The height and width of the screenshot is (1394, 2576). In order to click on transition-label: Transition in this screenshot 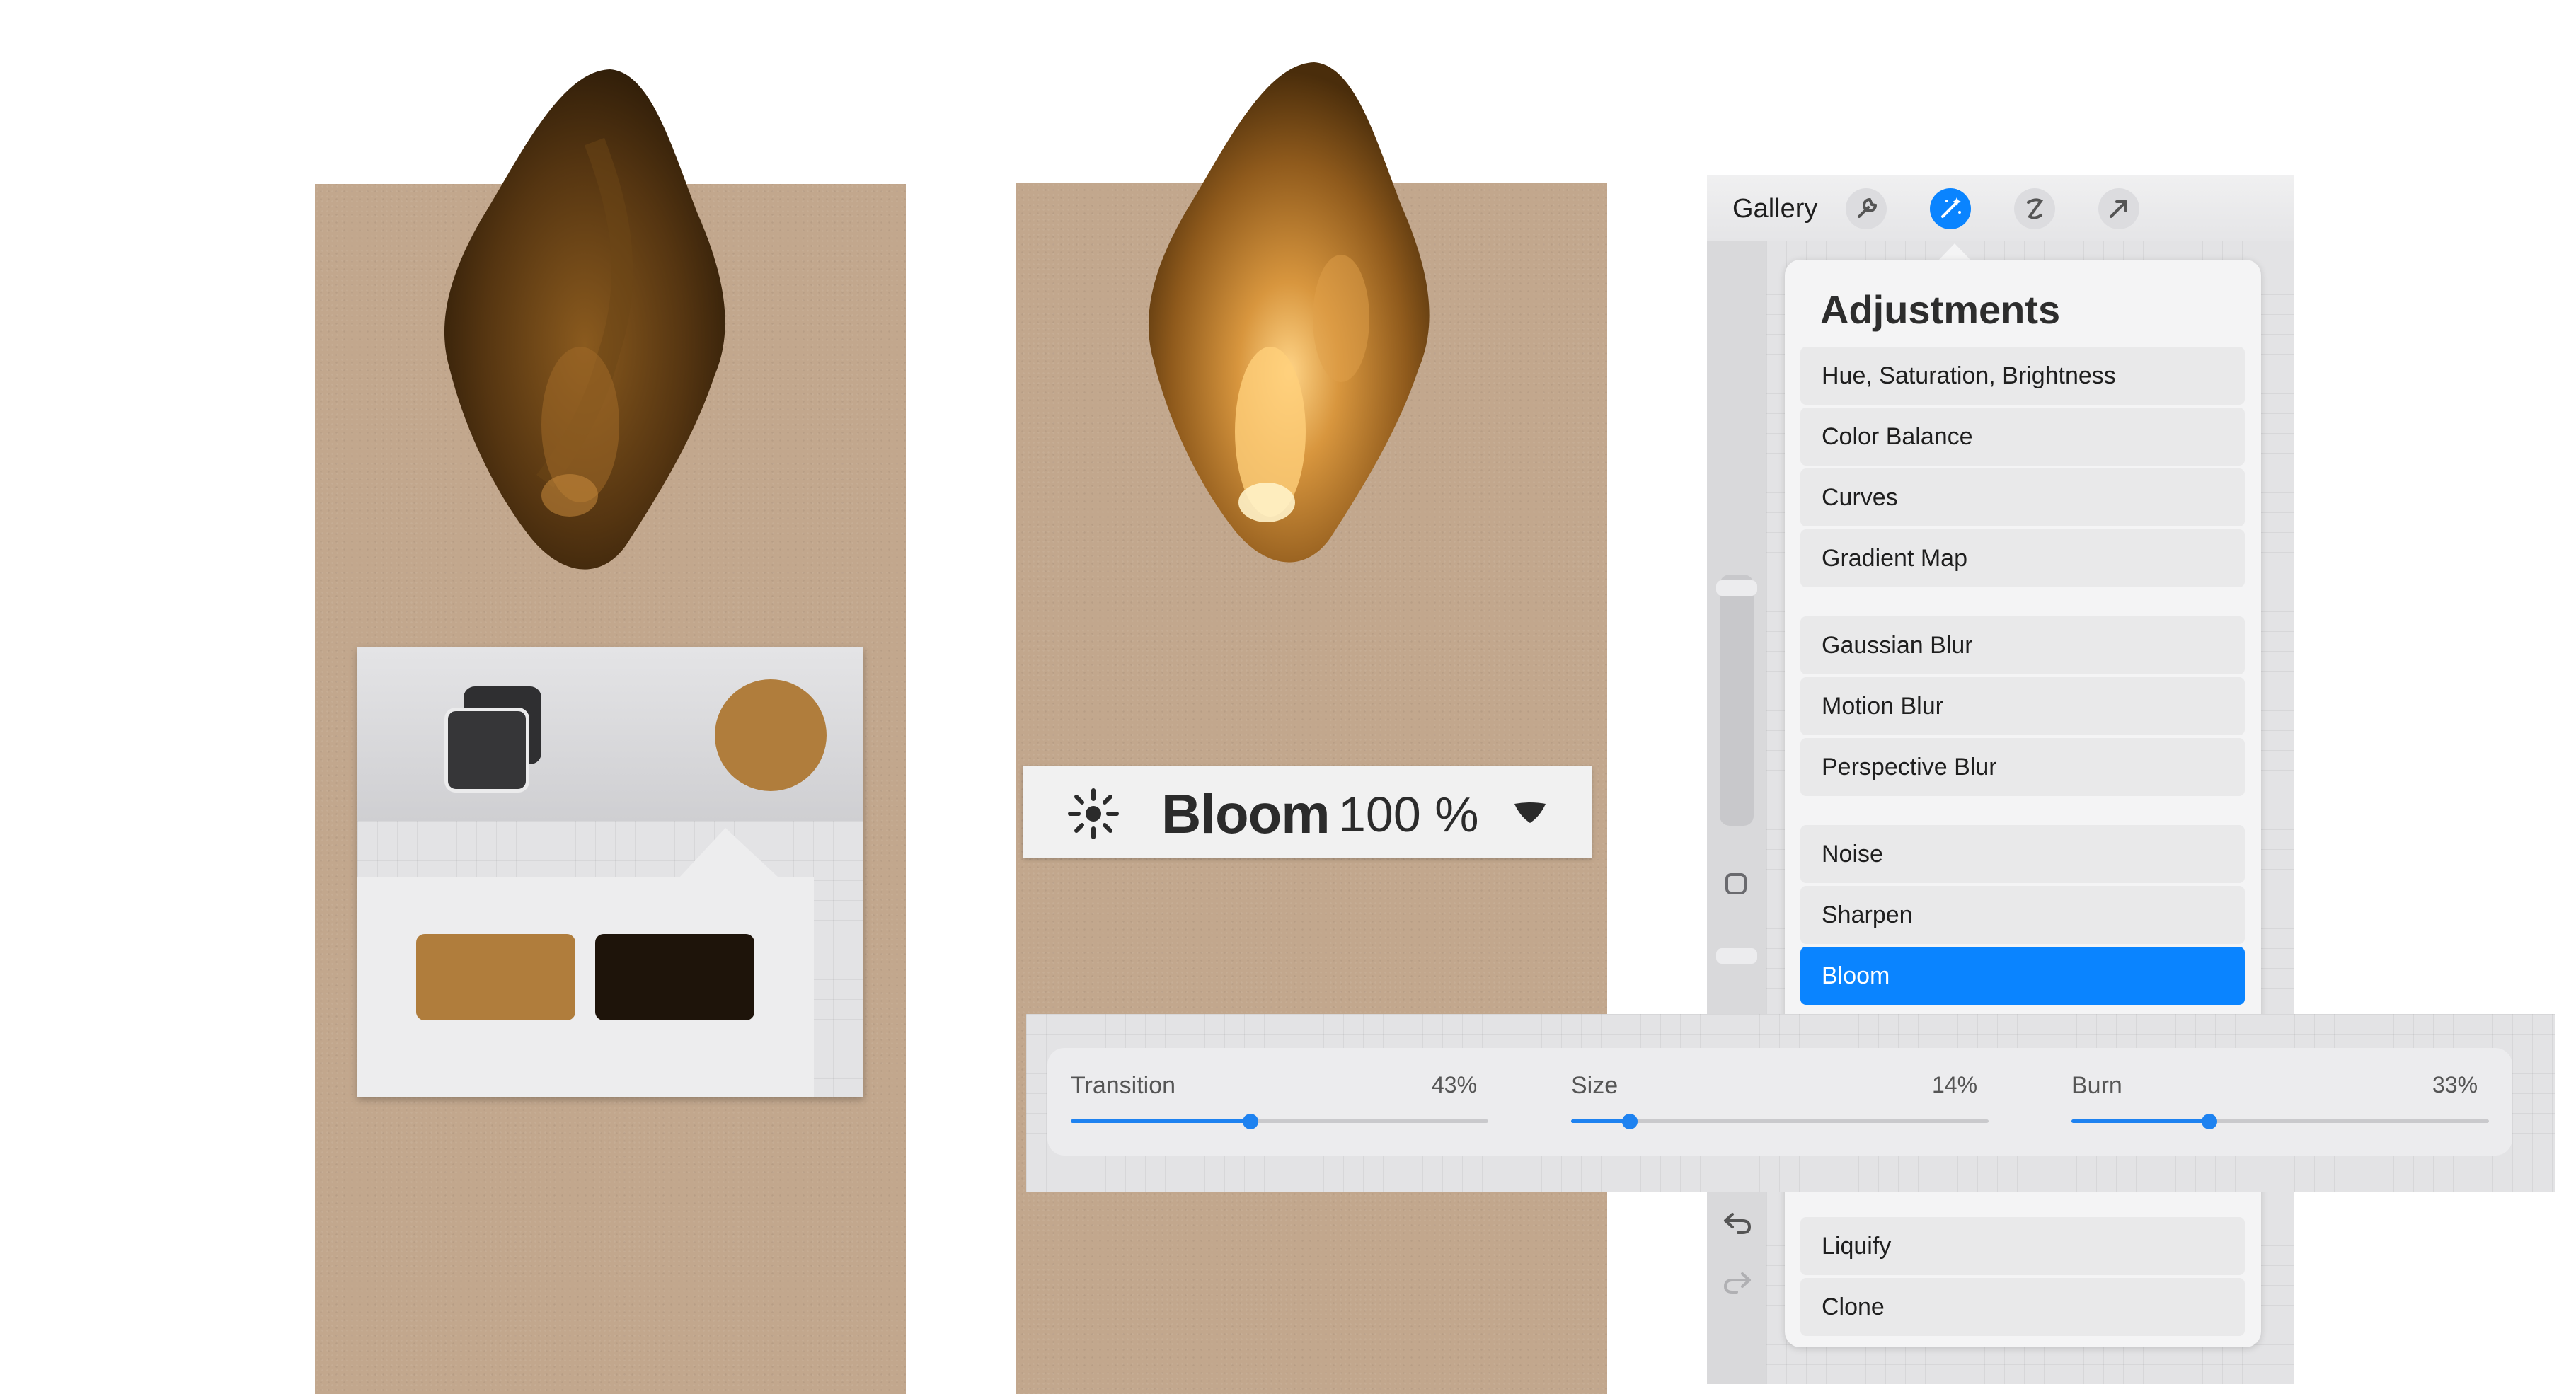, I will do `click(1123, 1085)`.